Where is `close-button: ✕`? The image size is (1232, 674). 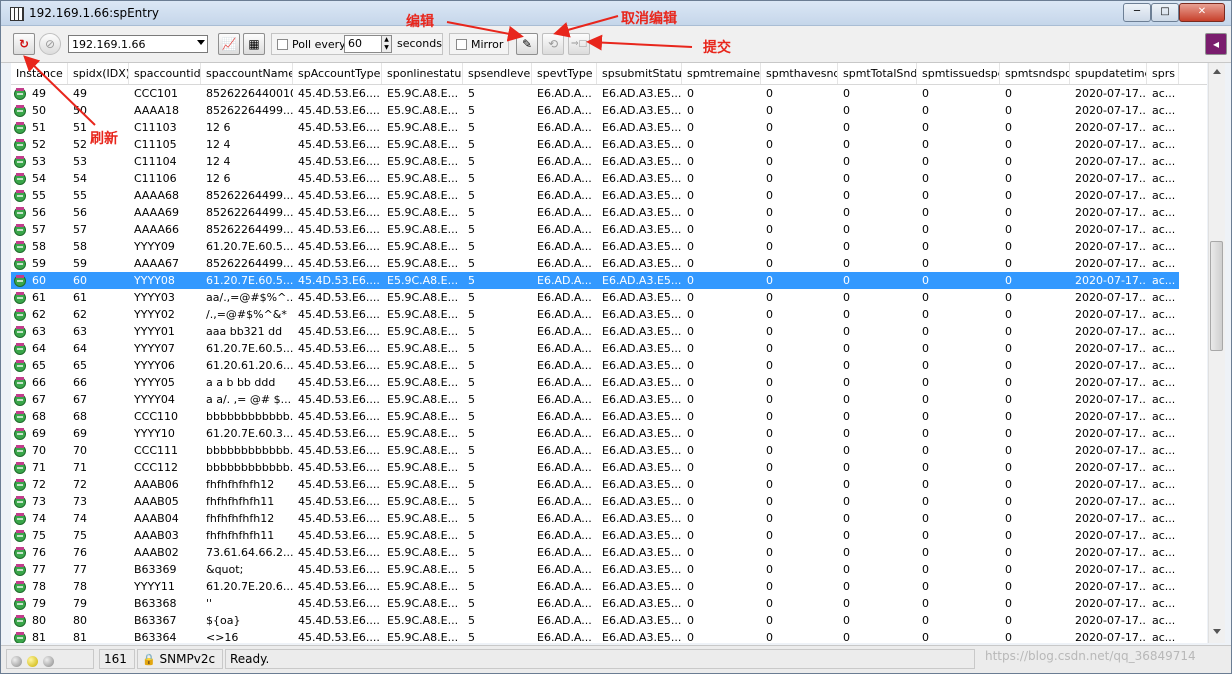 close-button: ✕ is located at coordinates (1202, 12).